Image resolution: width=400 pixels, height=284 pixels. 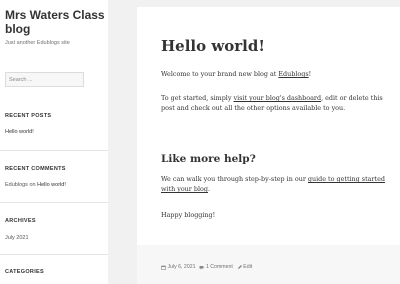 What do you see at coordinates (197, 98) in the screenshot?
I see `start-text: To get started, simply` at bounding box center [197, 98].